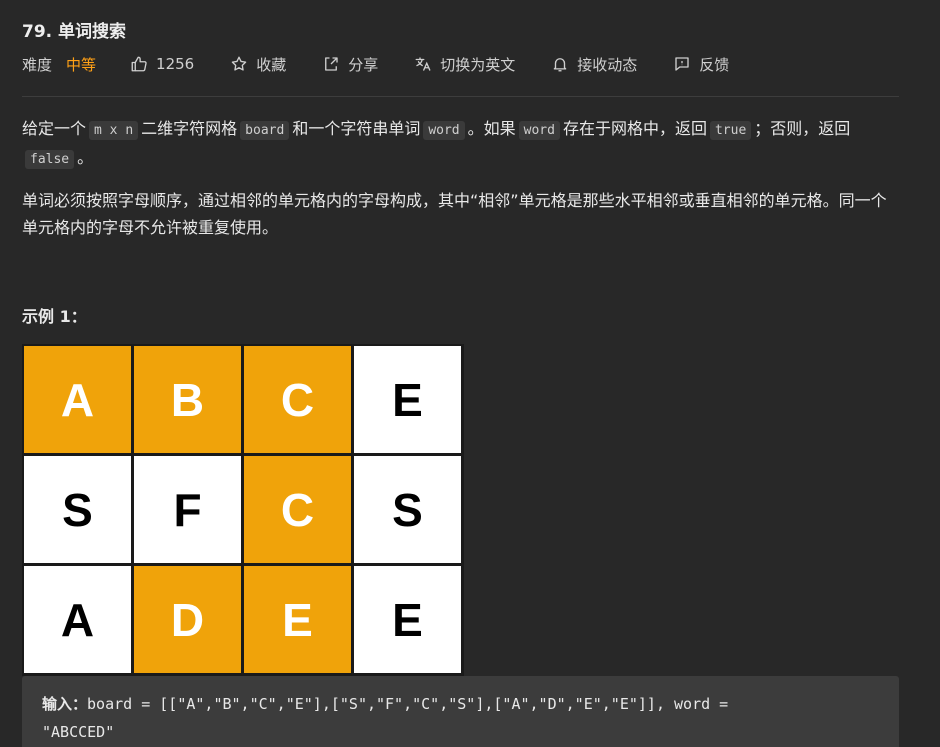 The width and height of the screenshot is (940, 747). What do you see at coordinates (81, 64) in the screenshot?
I see `difficulty-value: 中等` at bounding box center [81, 64].